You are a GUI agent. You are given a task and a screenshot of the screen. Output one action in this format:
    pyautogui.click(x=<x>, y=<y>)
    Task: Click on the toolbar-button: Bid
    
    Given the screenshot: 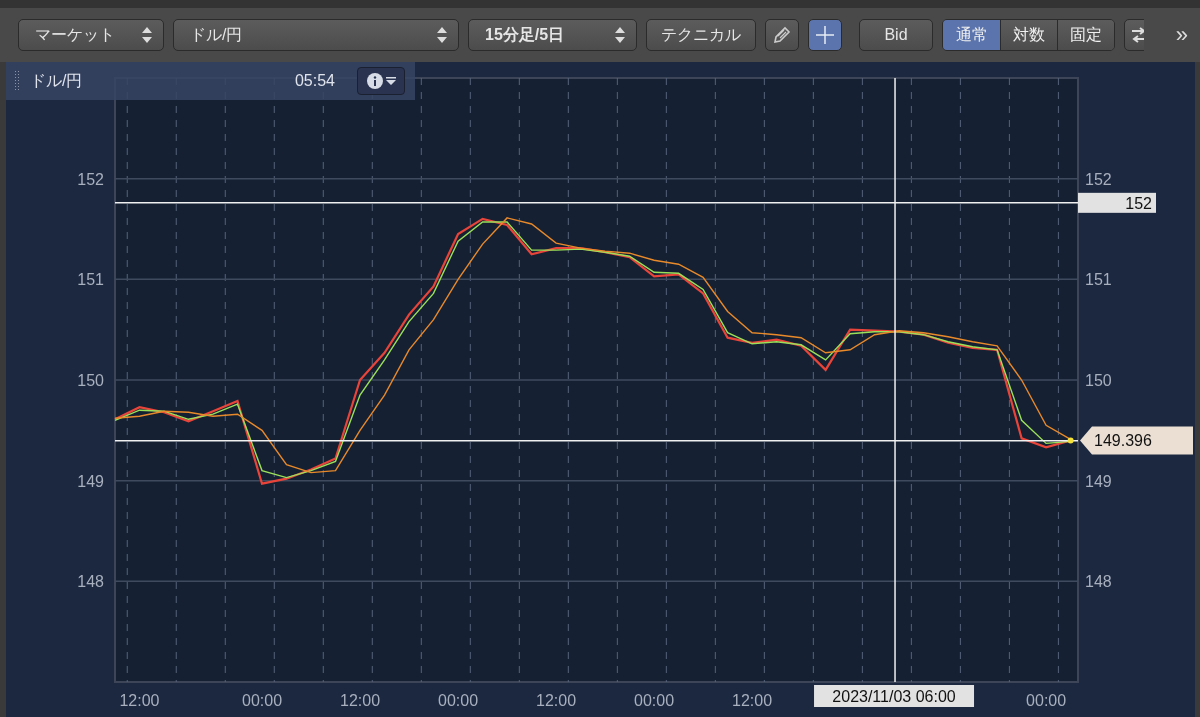 What is the action you would take?
    pyautogui.click(x=896, y=35)
    